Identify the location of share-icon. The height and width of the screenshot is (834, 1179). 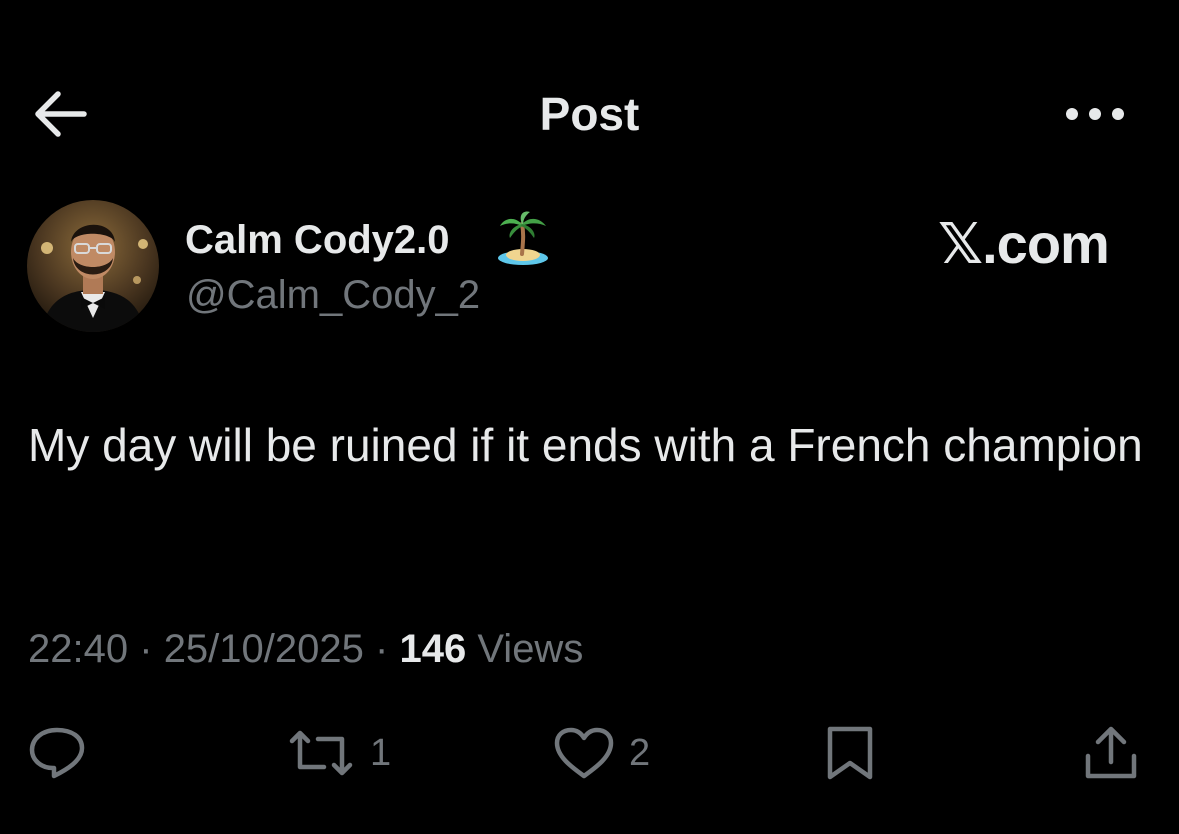
(1111, 752).